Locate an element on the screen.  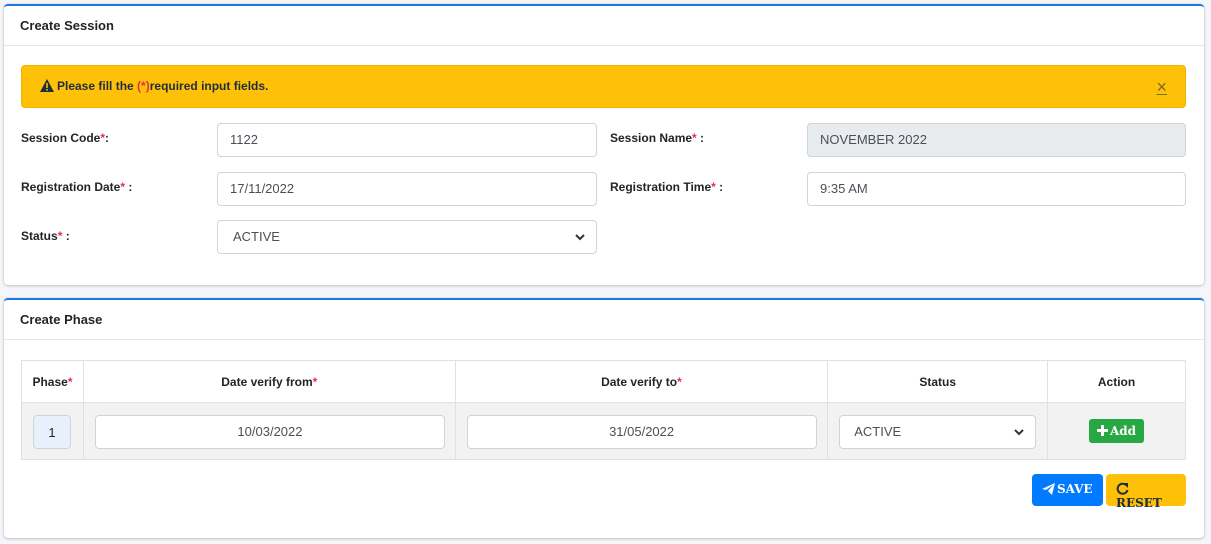
session-name-input: NOVEMBER 2022 is located at coordinates (996, 140).